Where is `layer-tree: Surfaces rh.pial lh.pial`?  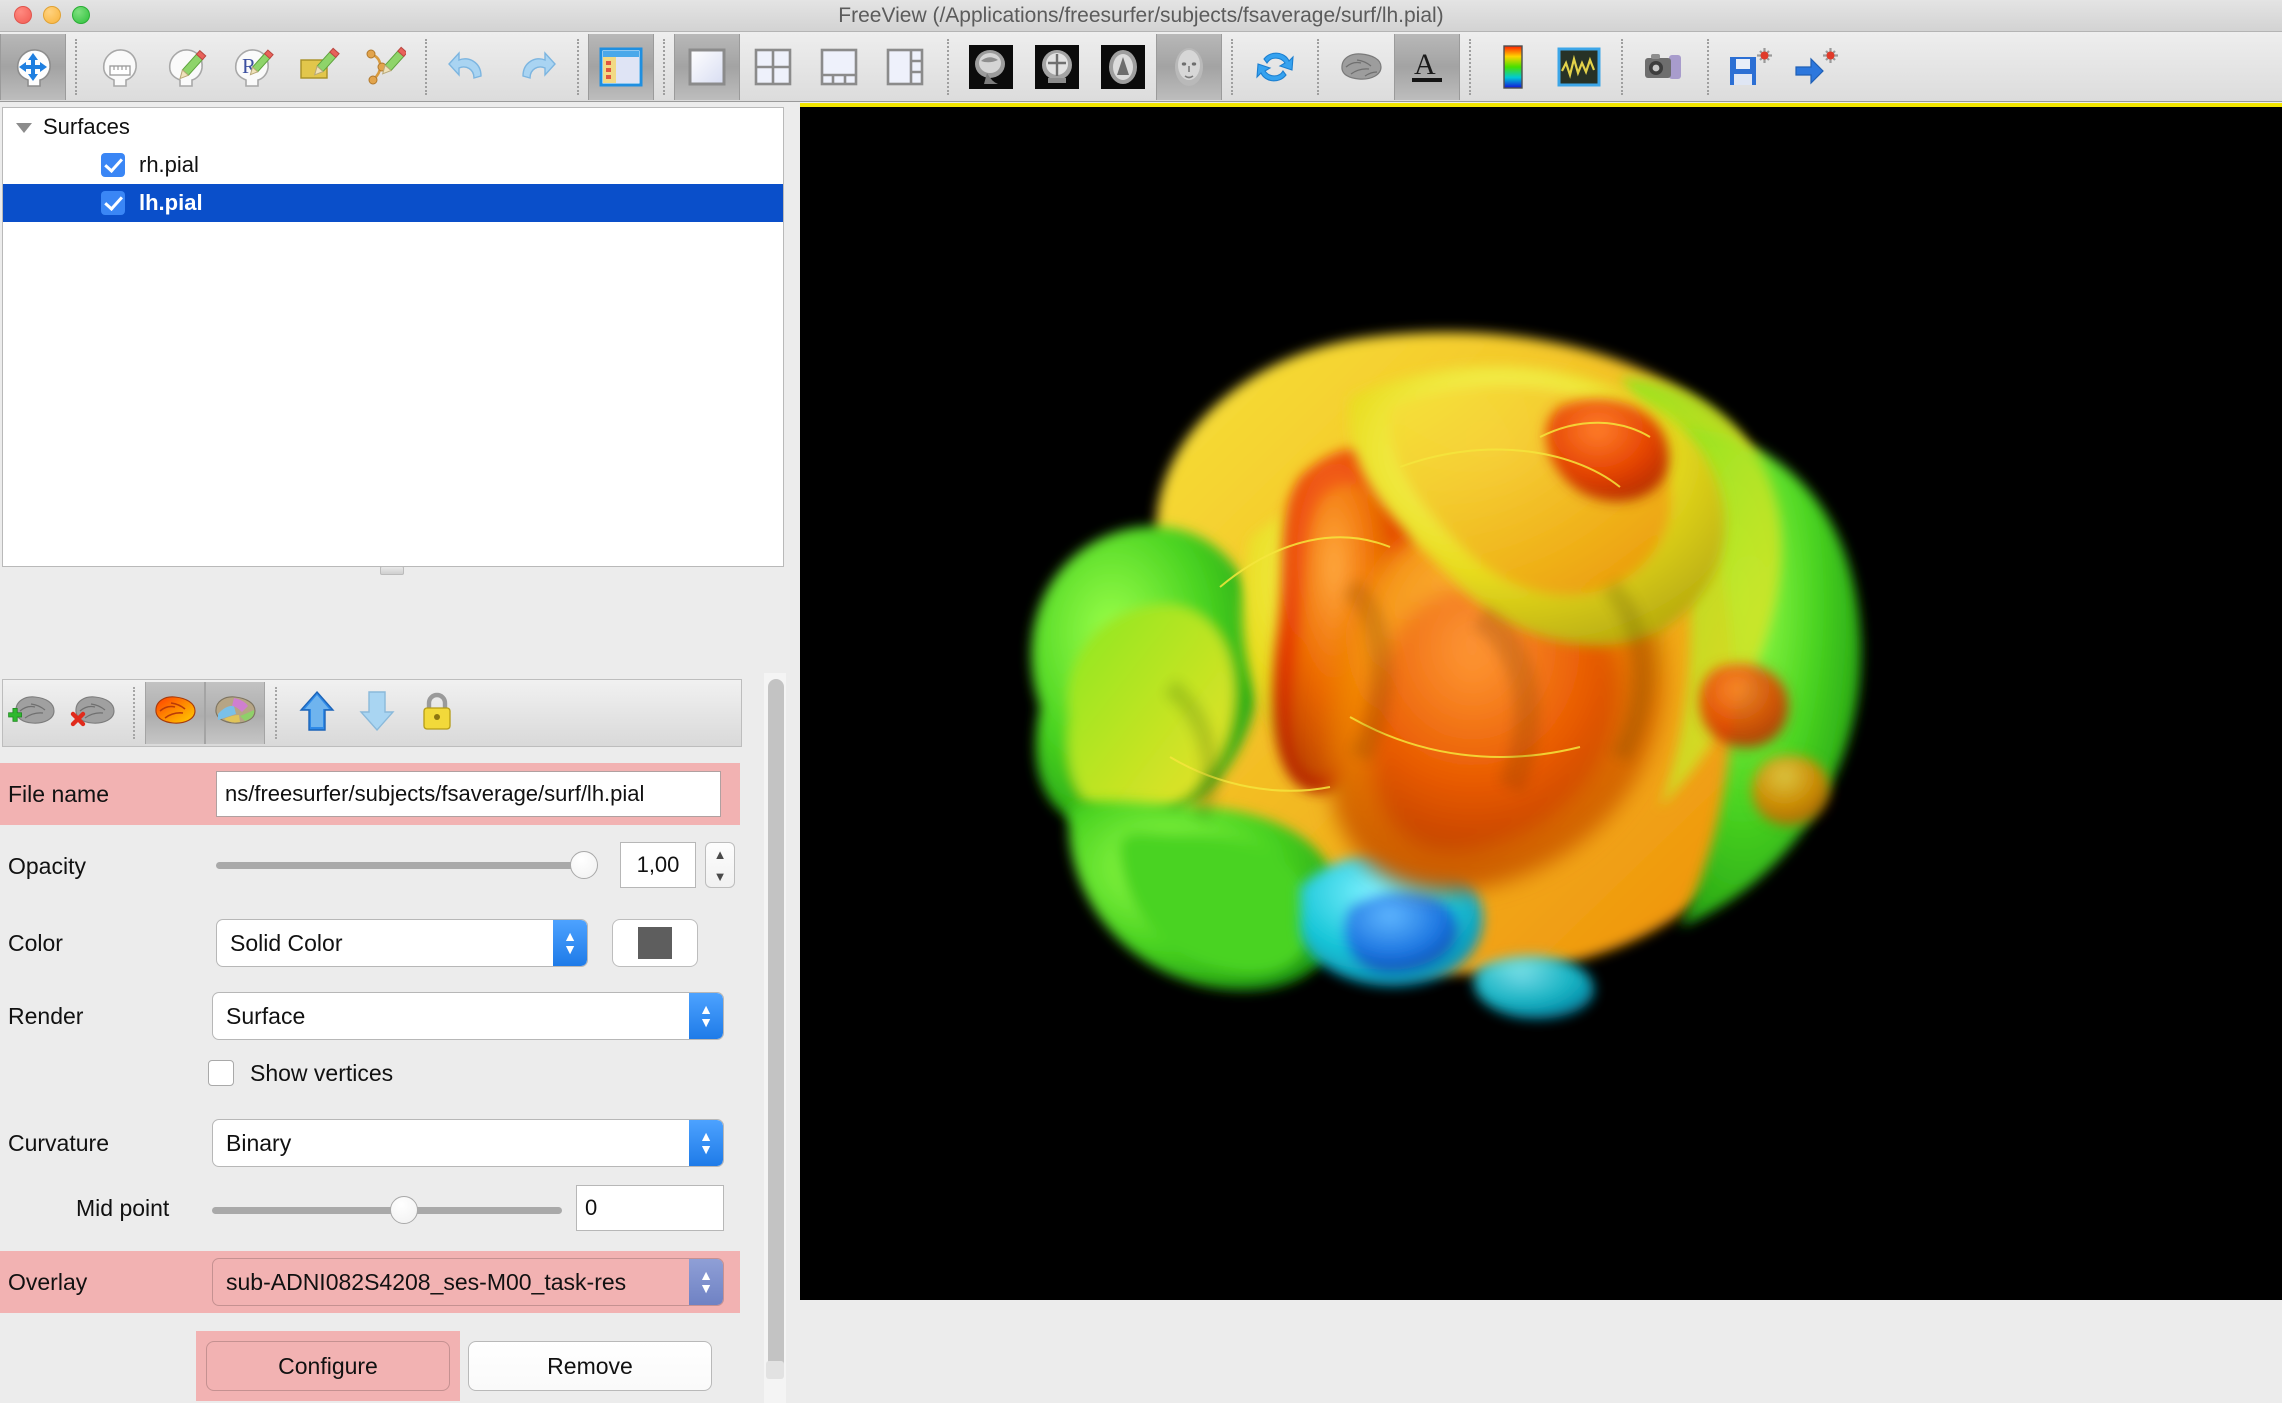 layer-tree: Surfaces rh.pial lh.pial is located at coordinates (393, 337).